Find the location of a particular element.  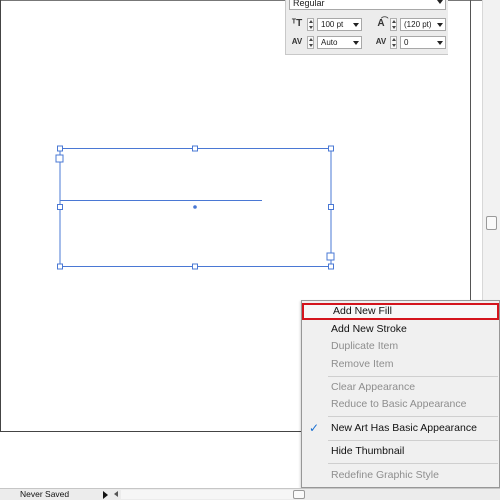

play-arrow-icon is located at coordinates (105, 495).